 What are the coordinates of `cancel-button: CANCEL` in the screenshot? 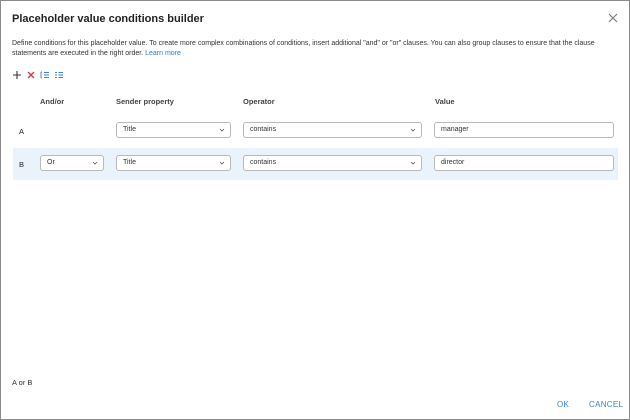 It's located at (606, 404).